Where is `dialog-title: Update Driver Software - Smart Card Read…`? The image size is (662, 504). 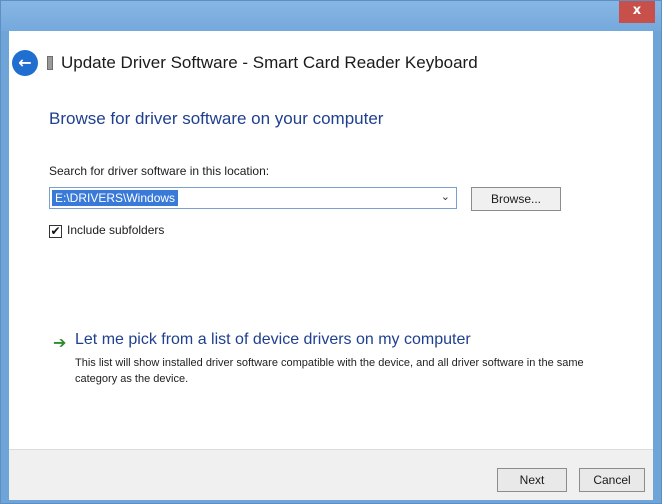
dialog-title: Update Driver Software - Smart Card Read… is located at coordinates (269, 62).